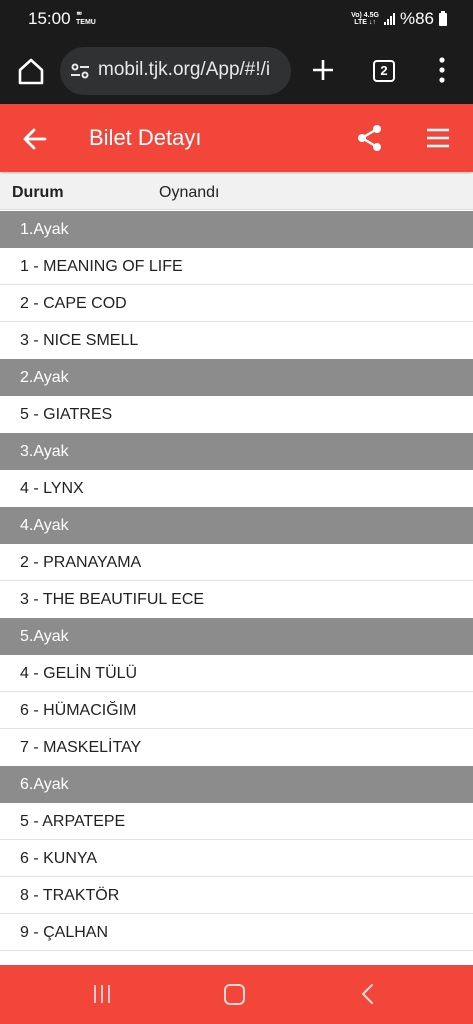  What do you see at coordinates (86, 22) in the screenshot?
I see `notification-icon-temu: TEMU` at bounding box center [86, 22].